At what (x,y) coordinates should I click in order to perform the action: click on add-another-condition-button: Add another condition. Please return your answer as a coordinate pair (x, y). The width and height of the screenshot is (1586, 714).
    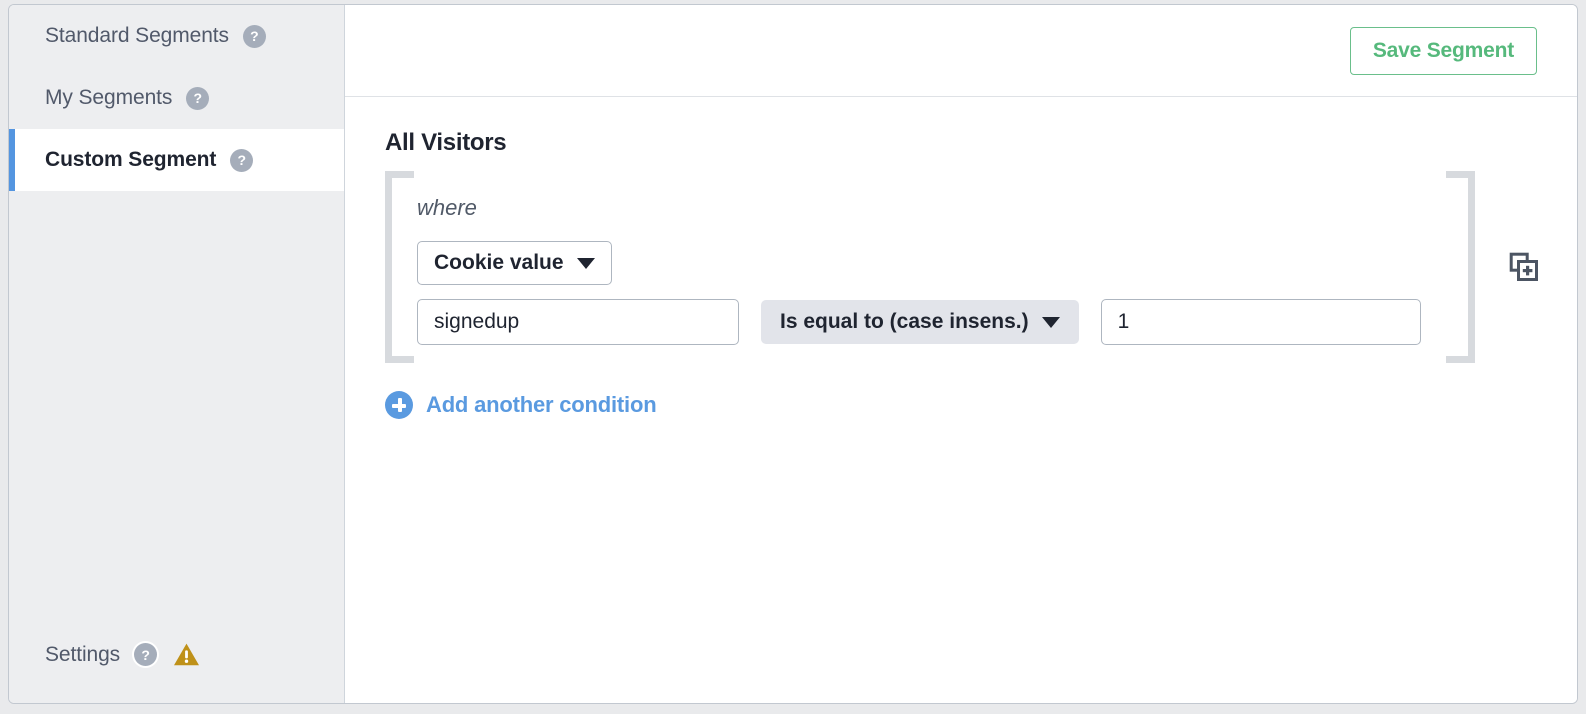
    Looking at the image, I should click on (521, 405).